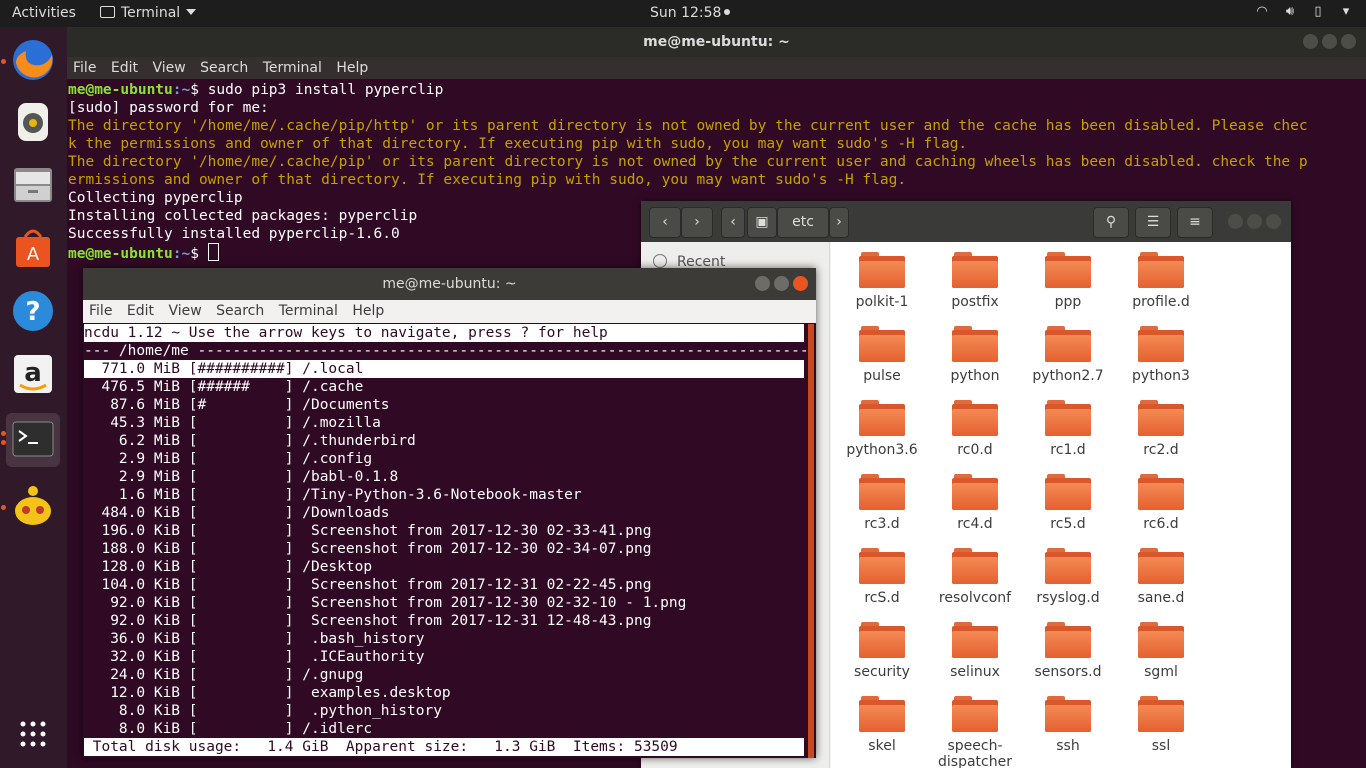 The image size is (1366, 768). Describe the element at coordinates (444, 675) in the screenshot. I see `ncdu-row: 24.0 KiB [ ] /.gnupg` at that location.